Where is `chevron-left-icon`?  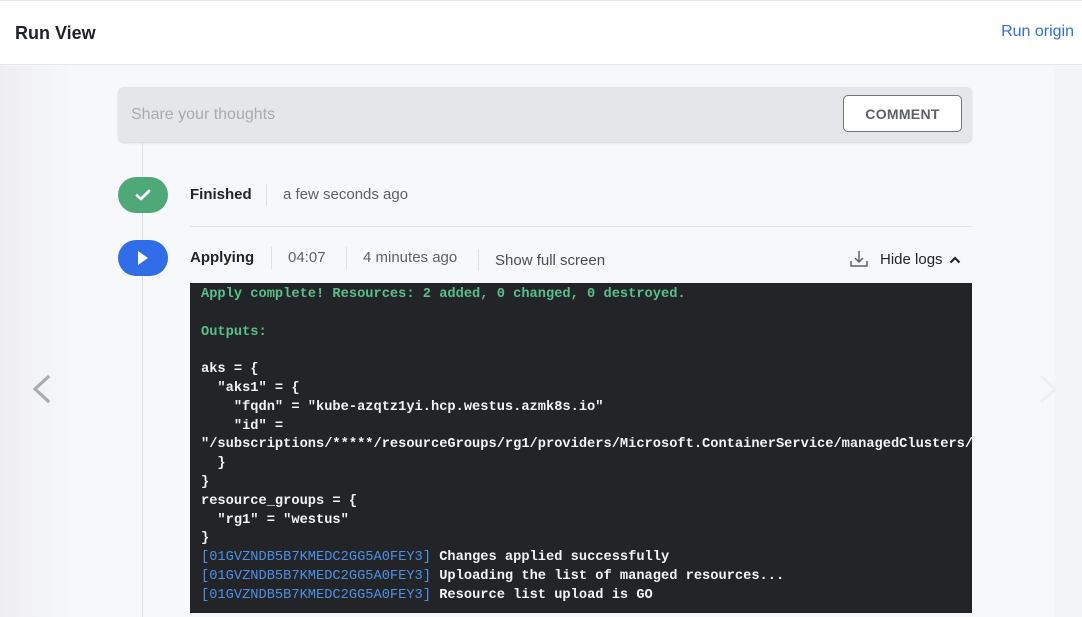 chevron-left-icon is located at coordinates (41, 389).